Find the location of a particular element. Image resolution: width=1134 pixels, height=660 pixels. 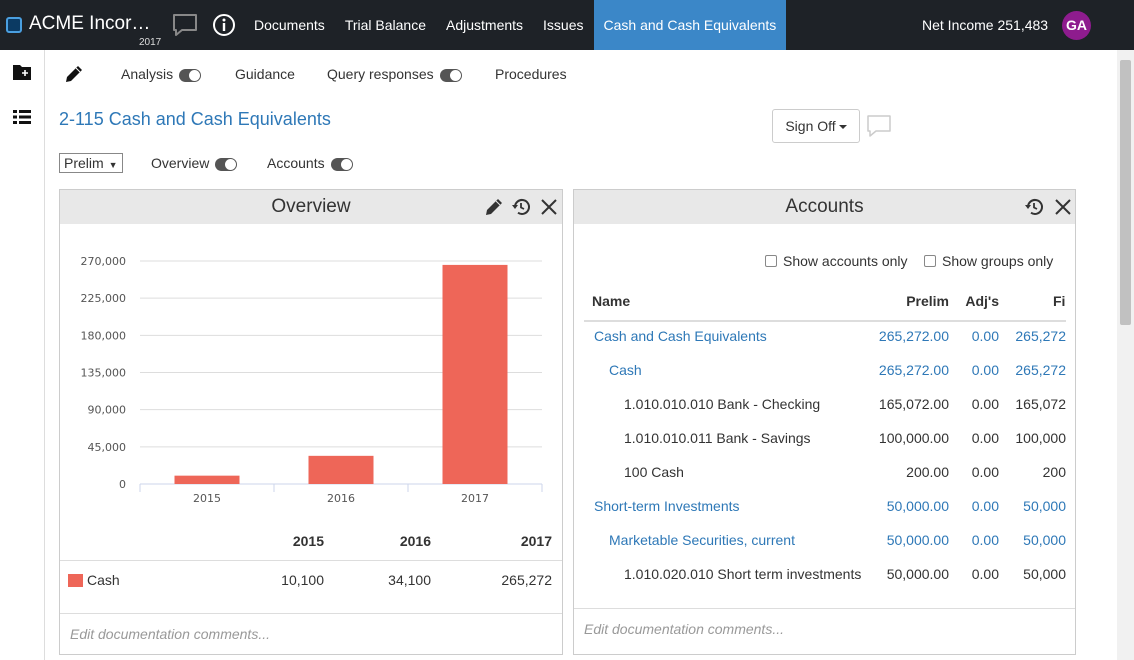

query-responses-label: Query responses is located at coordinates (380, 74).